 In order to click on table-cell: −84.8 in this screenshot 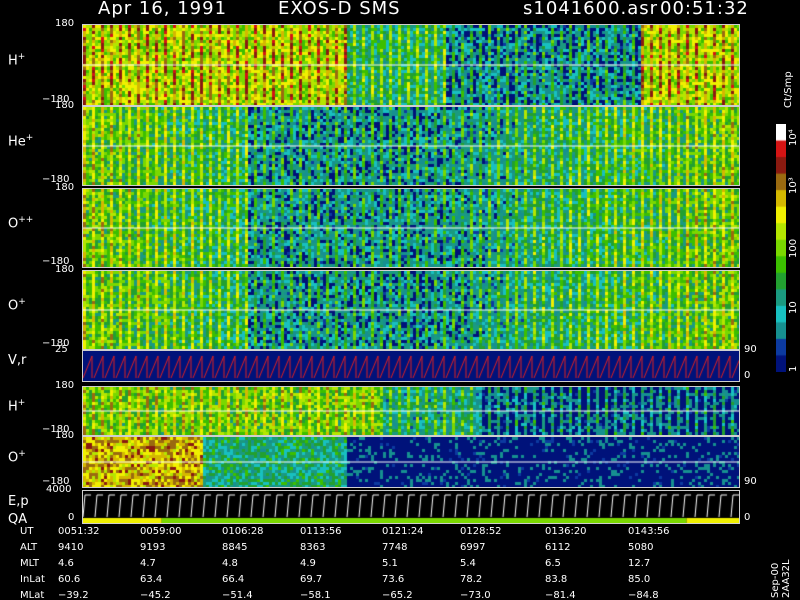, I will do `click(643, 595)`.